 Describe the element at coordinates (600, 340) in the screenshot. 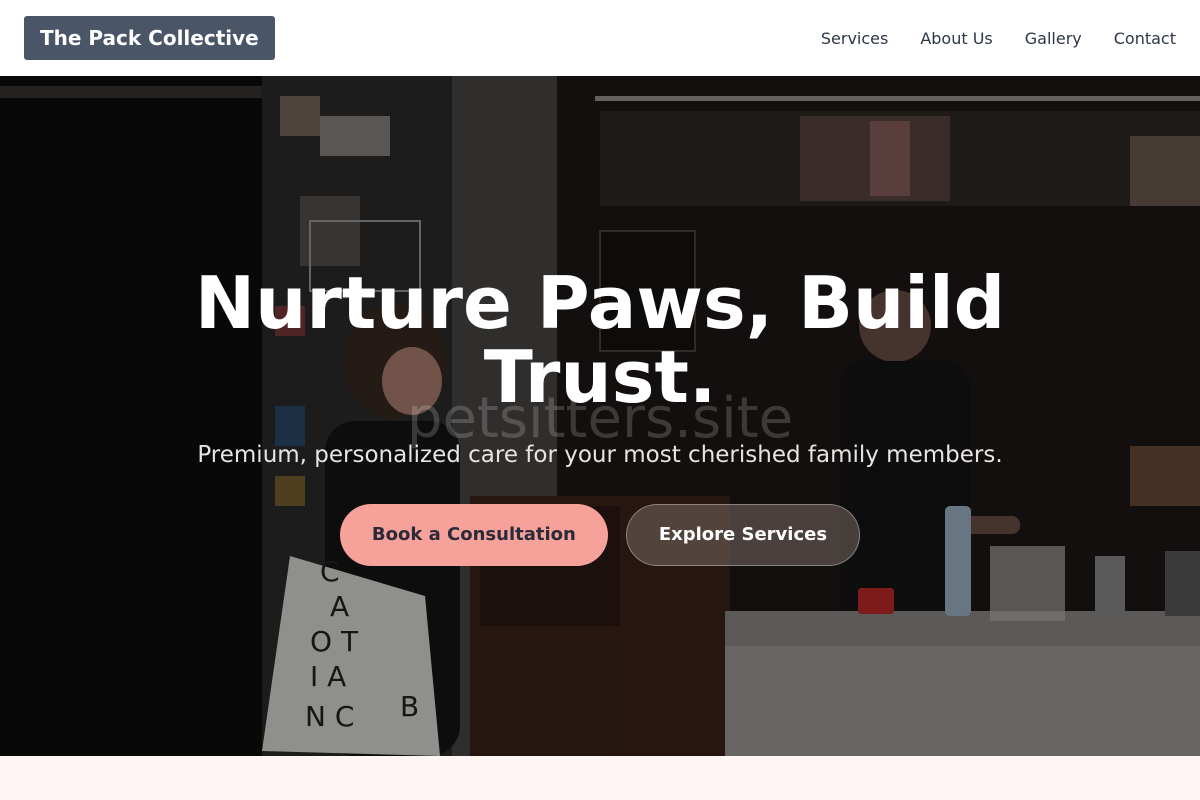

I see `hero-title: Nurture Paws, Build Trust.` at that location.